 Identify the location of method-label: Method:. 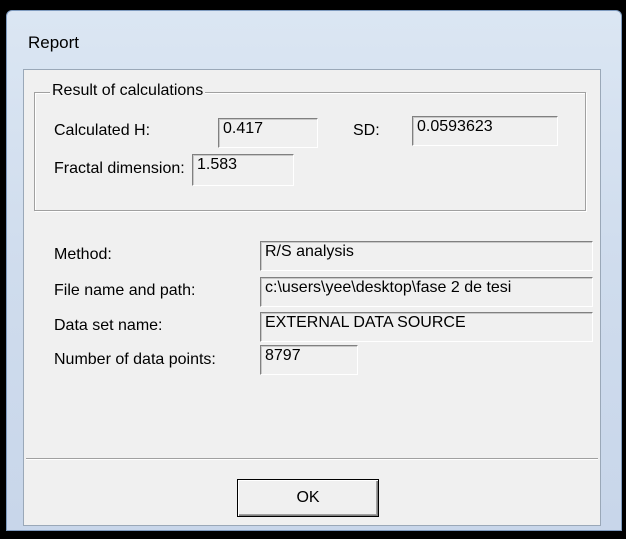
(83, 254).